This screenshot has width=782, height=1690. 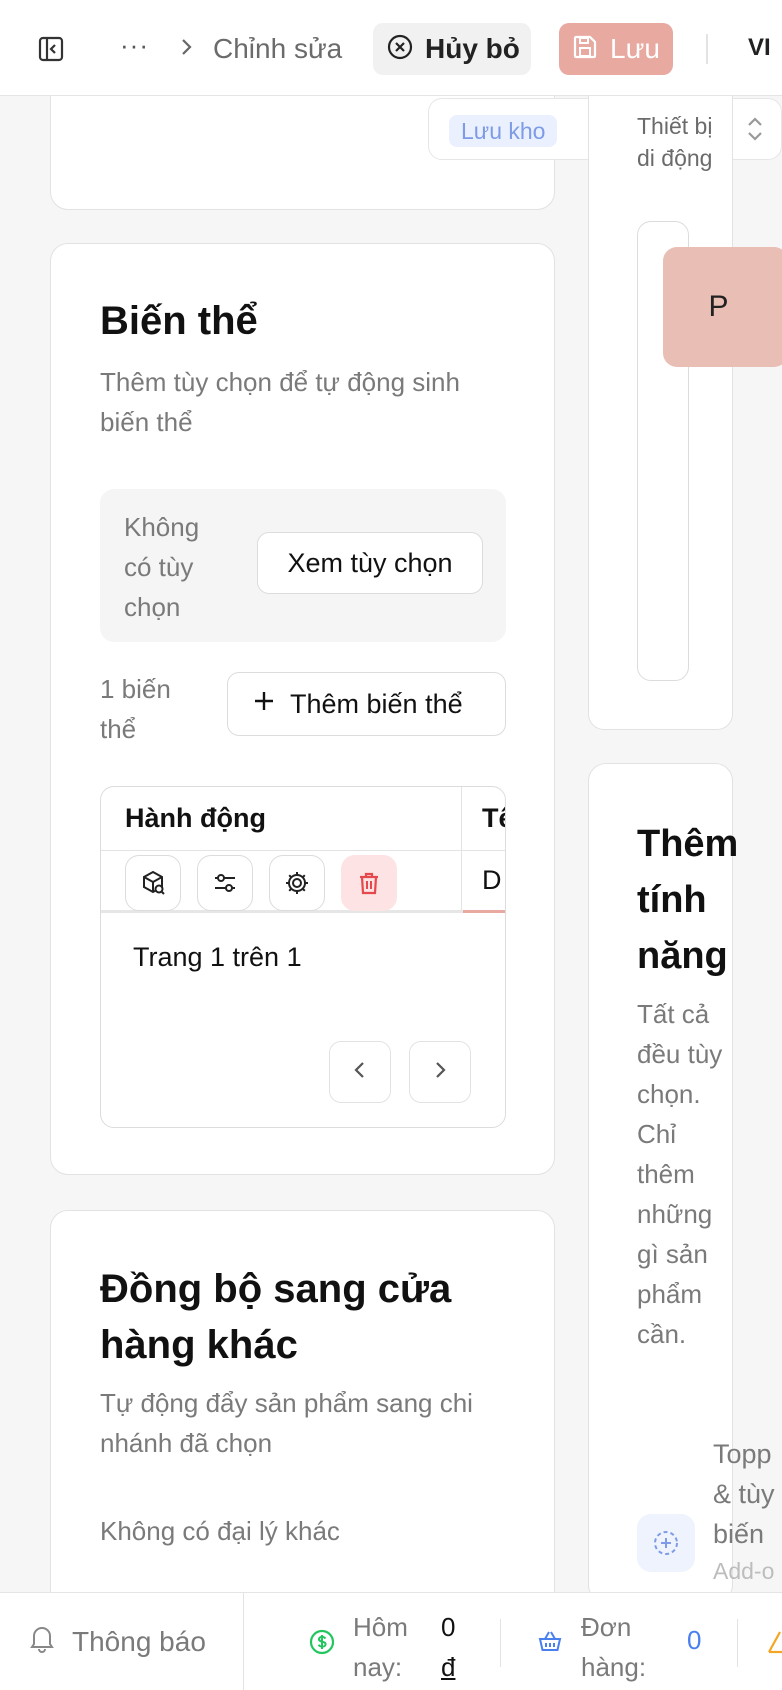 I want to click on next-page-button, so click(x=440, y=1072).